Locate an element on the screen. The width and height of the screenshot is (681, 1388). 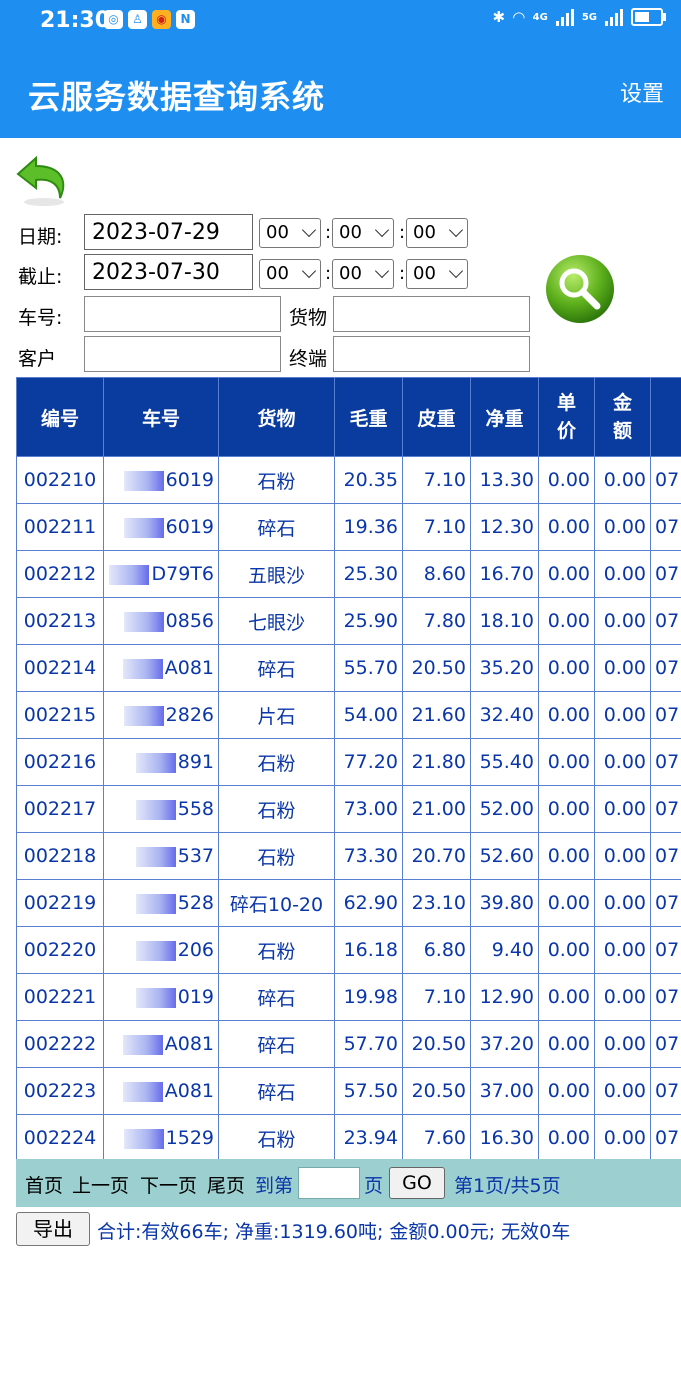
row-plate: 0856 is located at coordinates (161, 621).